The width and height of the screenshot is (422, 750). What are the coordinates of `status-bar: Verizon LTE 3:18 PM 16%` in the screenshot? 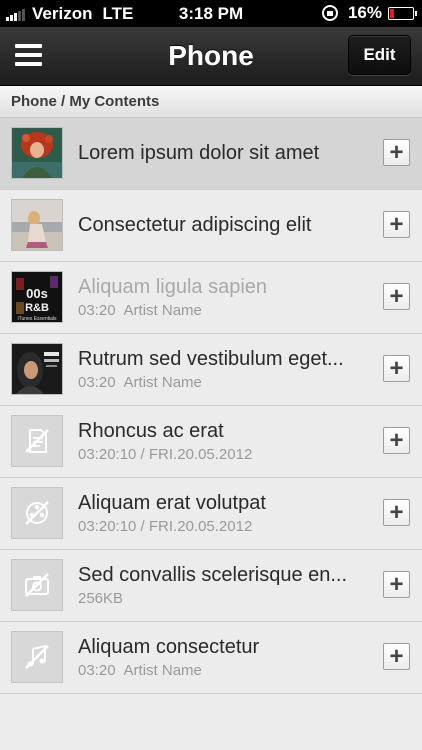 It's located at (211, 13).